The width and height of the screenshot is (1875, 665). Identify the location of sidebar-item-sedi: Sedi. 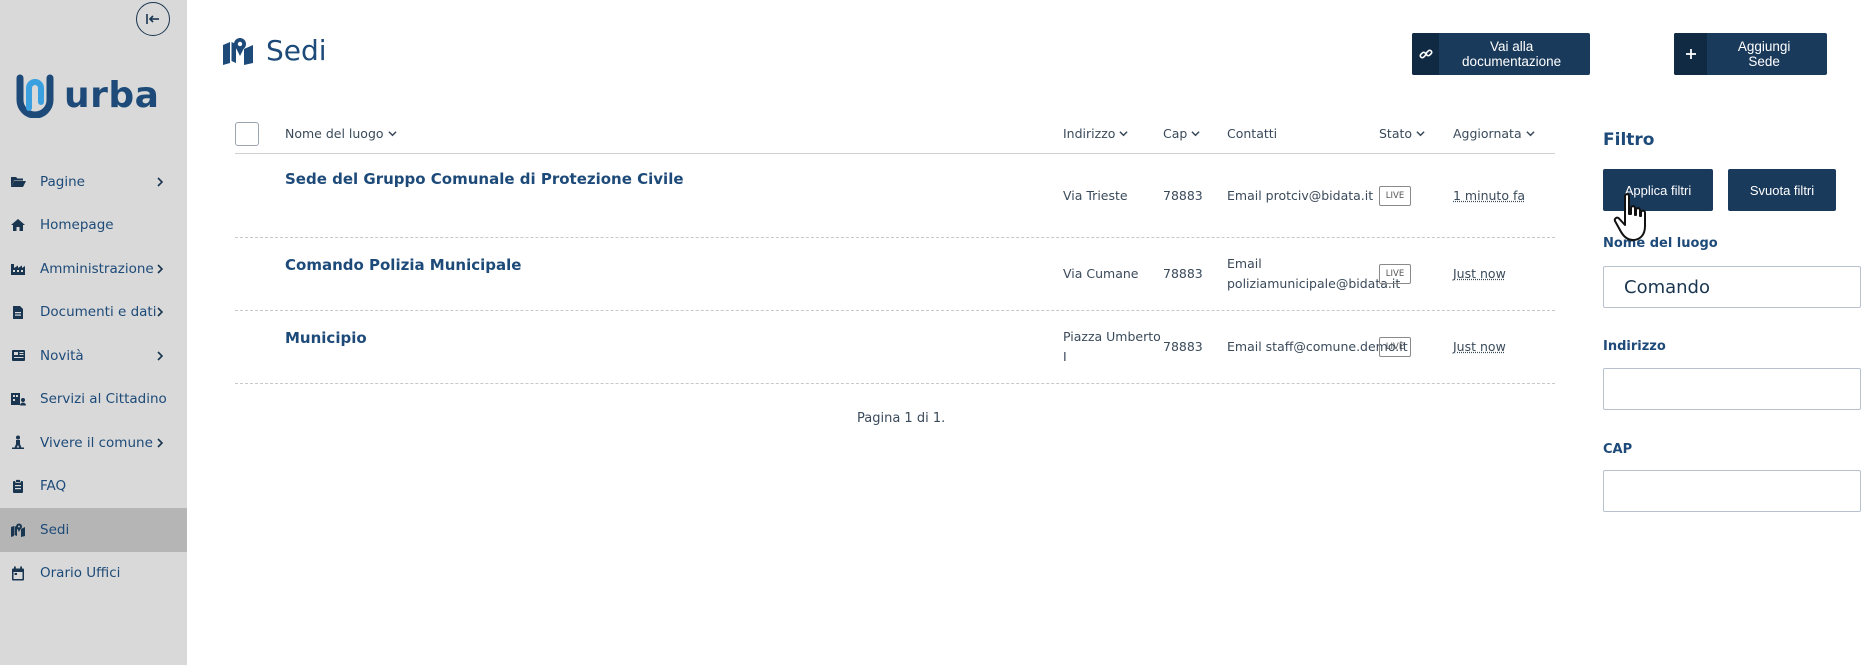
(93, 530).